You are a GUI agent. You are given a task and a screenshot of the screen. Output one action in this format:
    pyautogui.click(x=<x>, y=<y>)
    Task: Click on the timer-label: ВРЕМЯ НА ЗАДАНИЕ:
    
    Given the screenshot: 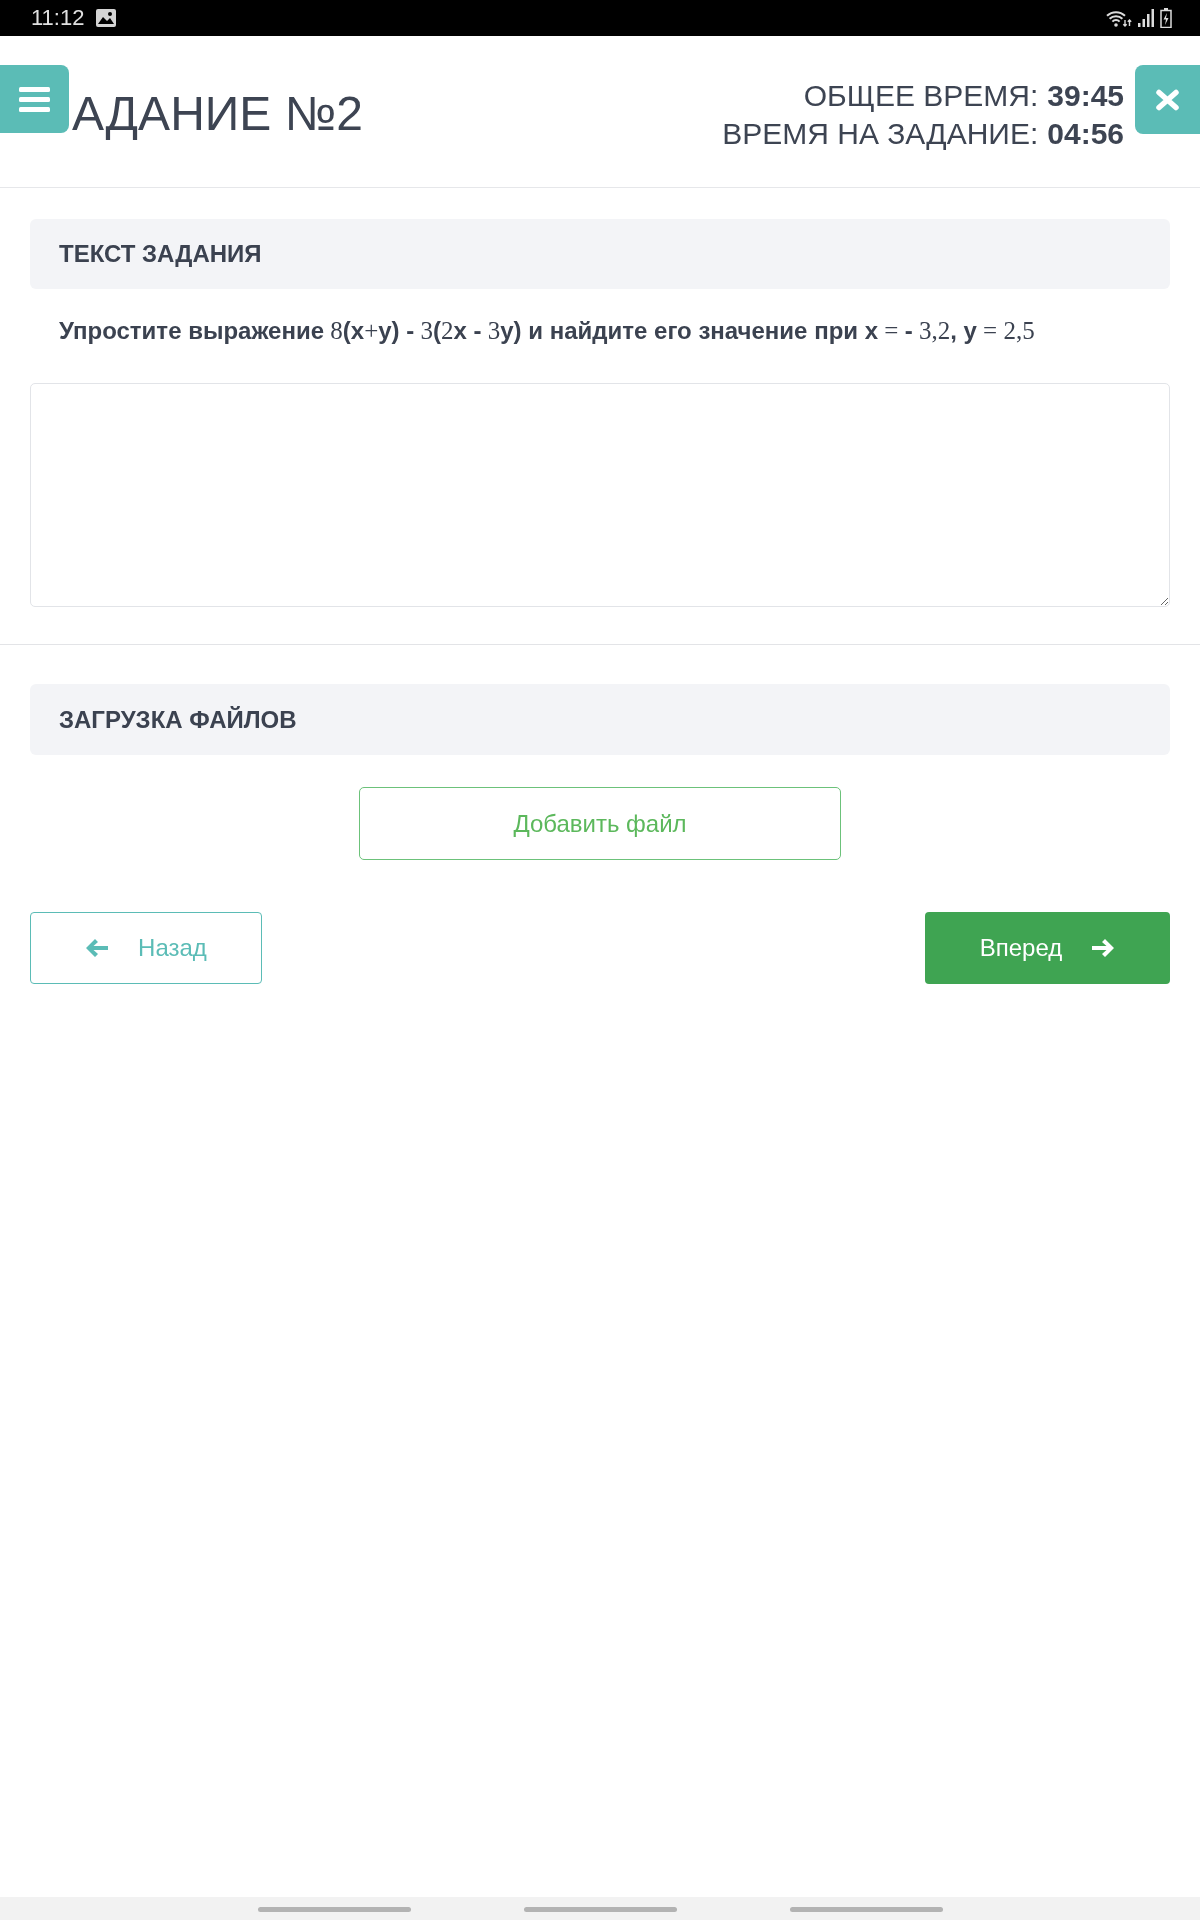 What is the action you would take?
    pyautogui.click(x=880, y=133)
    